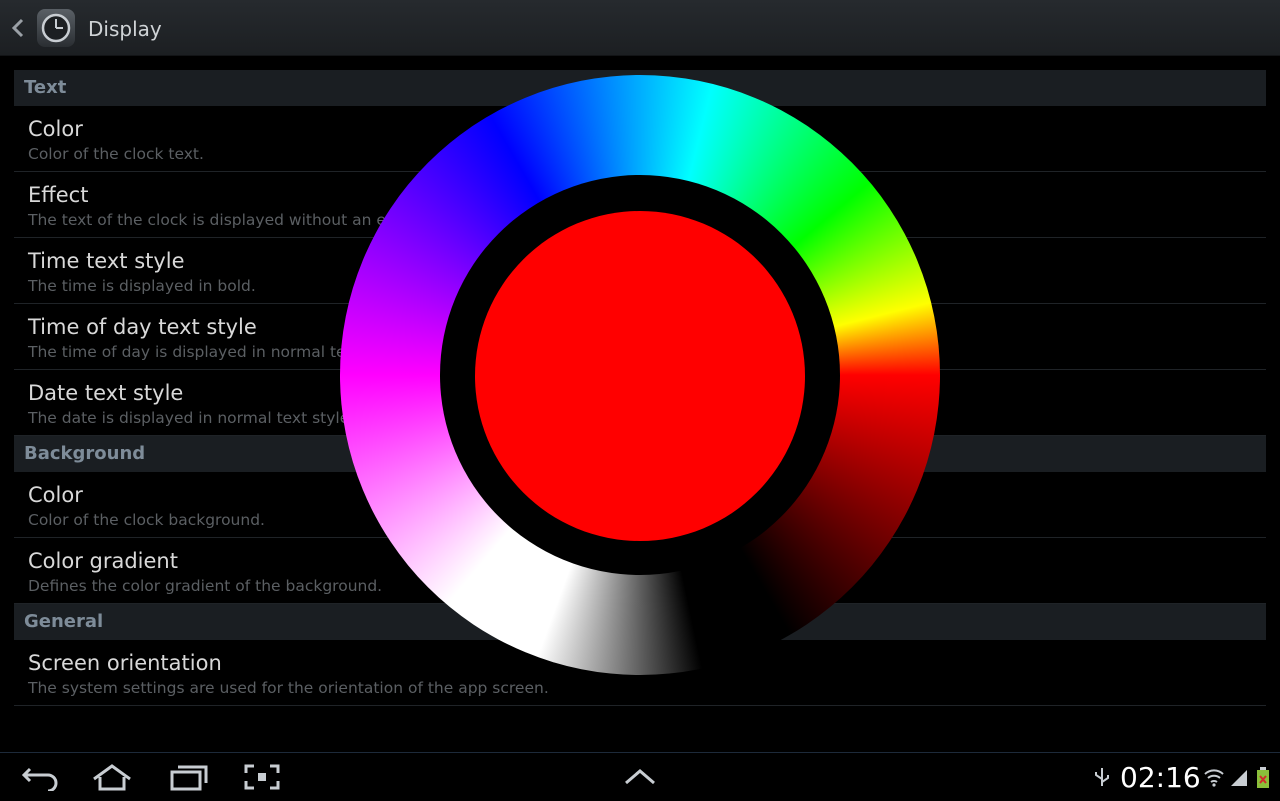 This screenshot has height=801, width=1280. I want to click on recent-apps-icon, so click(188, 777).